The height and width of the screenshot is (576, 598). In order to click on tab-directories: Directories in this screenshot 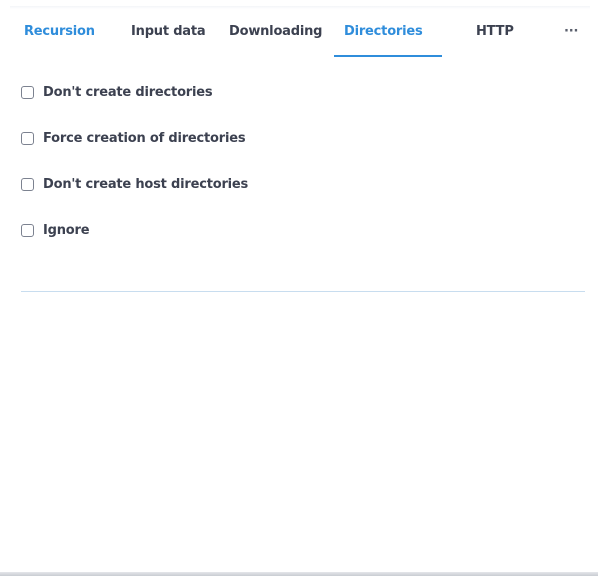, I will do `click(383, 32)`.